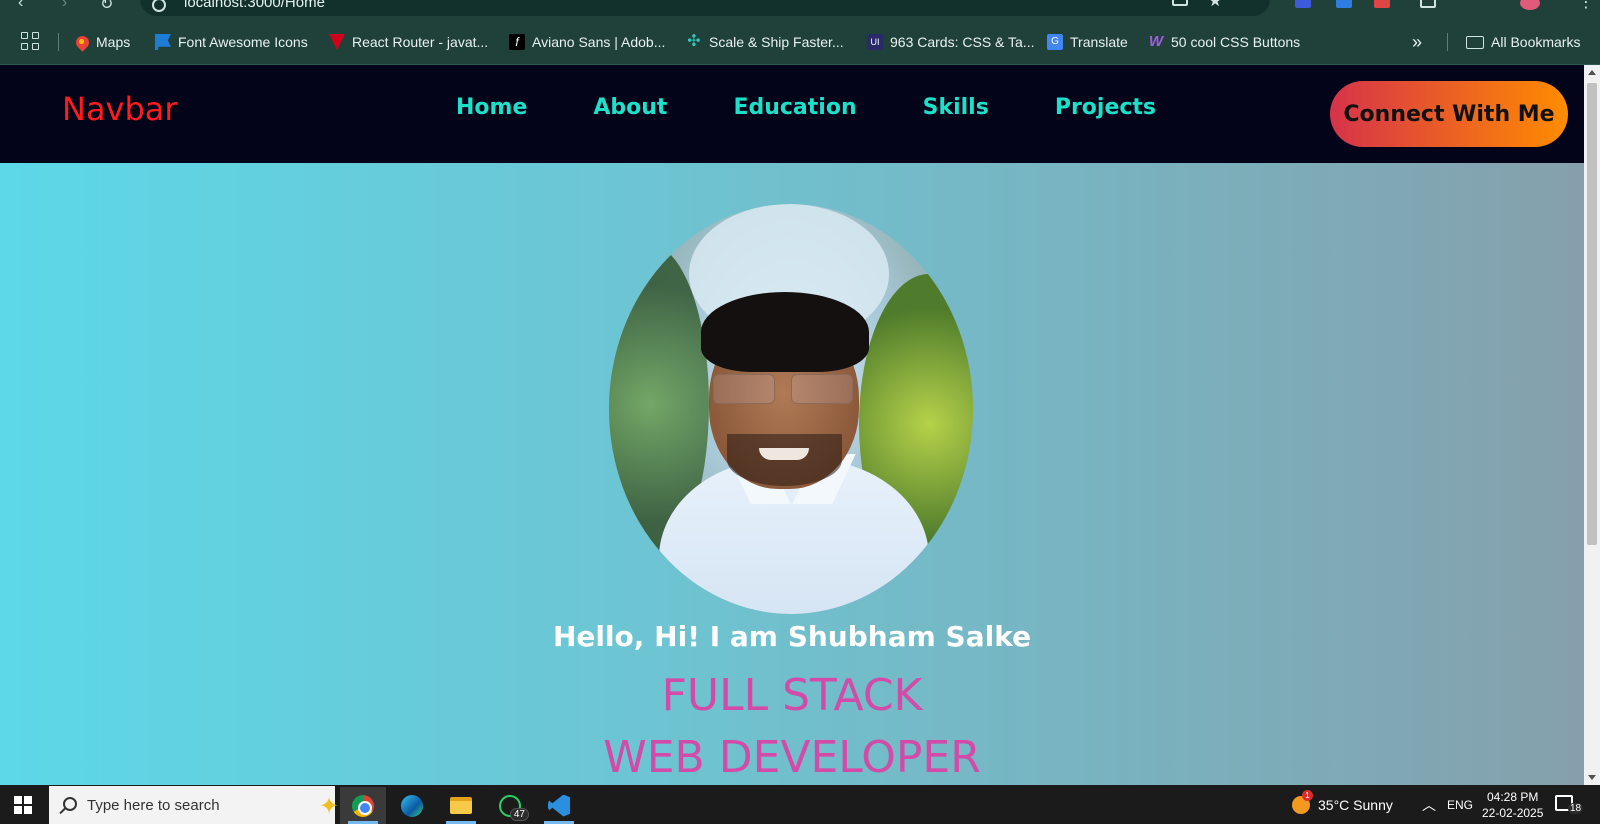  Describe the element at coordinates (329, 806) in the screenshot. I see `sparkle-icon: ✦` at that location.